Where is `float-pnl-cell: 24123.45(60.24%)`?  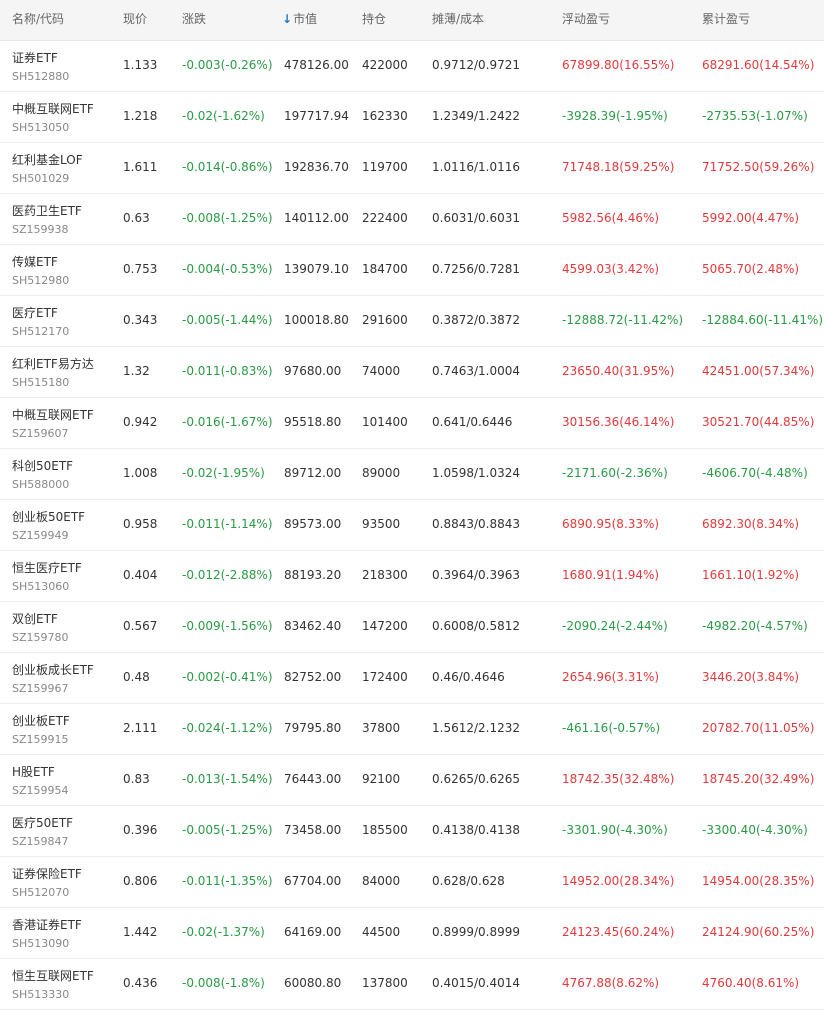 float-pnl-cell: 24123.45(60.24%) is located at coordinates (618, 932).